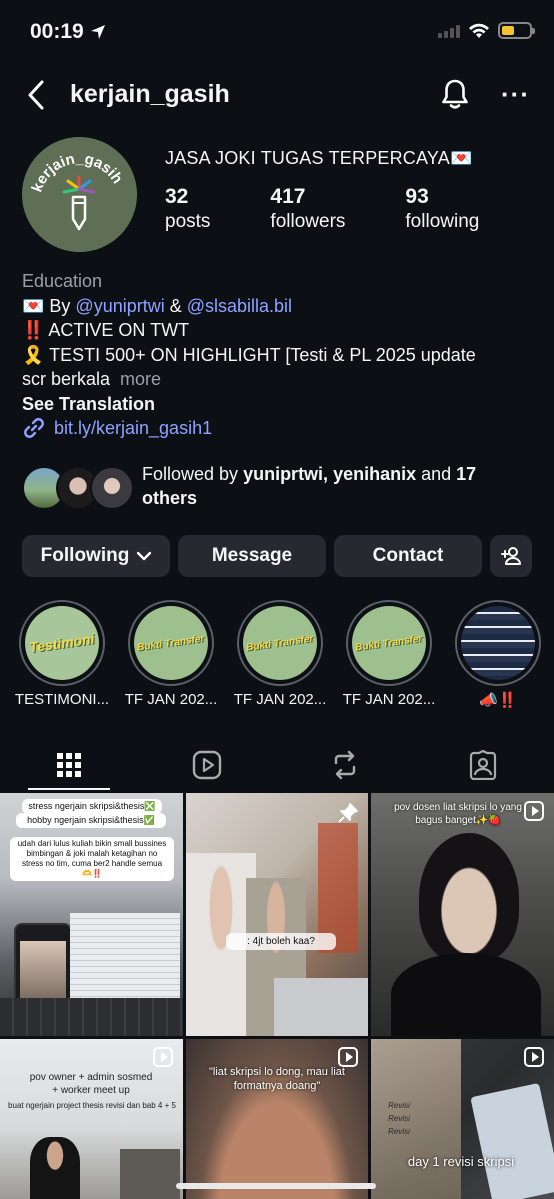  What do you see at coordinates (449, 31) in the screenshot?
I see `cellular-signal-icon` at bounding box center [449, 31].